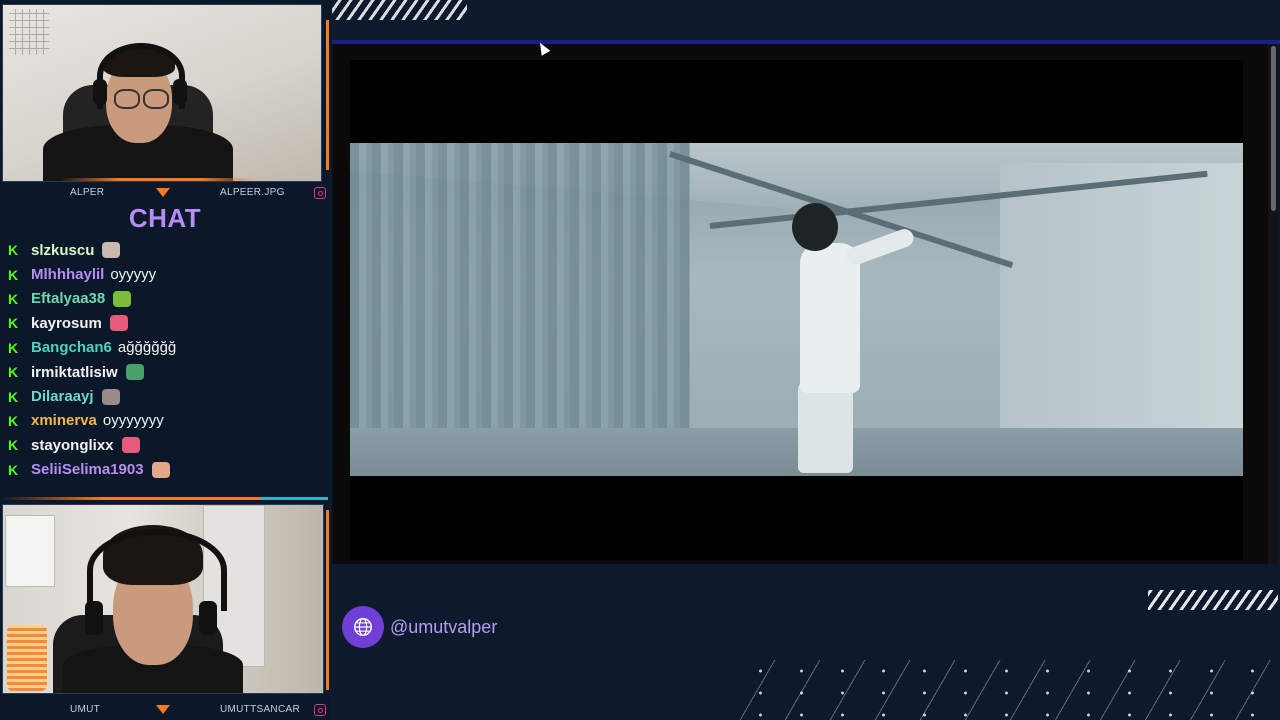 Image resolution: width=1280 pixels, height=720 pixels. I want to click on cat-emote-icon, so click(111, 250).